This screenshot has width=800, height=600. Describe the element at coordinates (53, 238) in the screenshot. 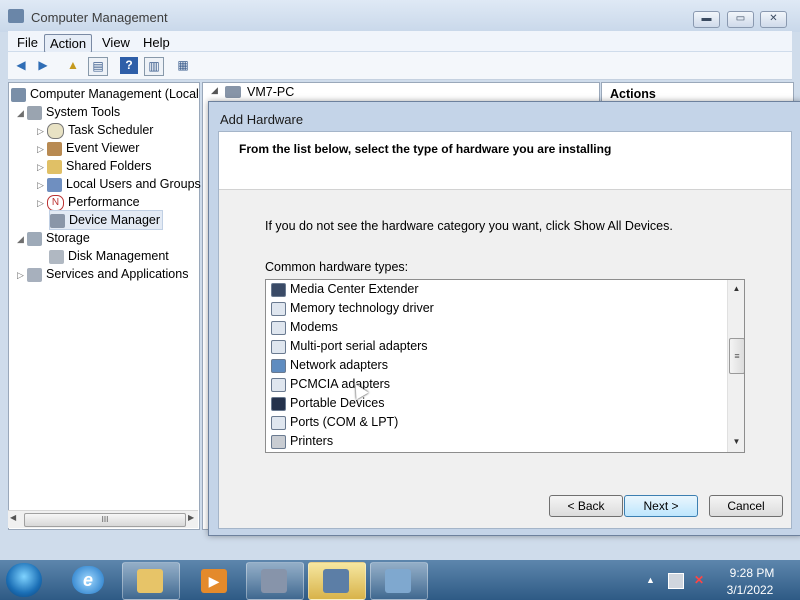

I see `tree-item-storage: ◢ Storage` at that location.